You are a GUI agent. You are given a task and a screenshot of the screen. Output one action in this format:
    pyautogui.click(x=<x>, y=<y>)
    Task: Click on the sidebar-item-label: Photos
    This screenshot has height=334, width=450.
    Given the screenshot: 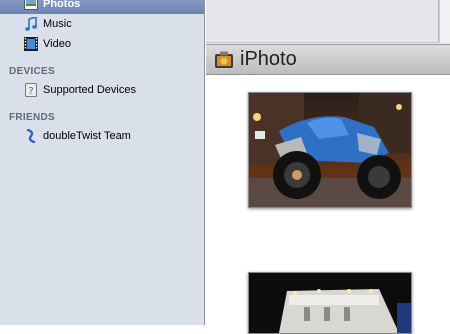 What is the action you would take?
    pyautogui.click(x=62, y=5)
    